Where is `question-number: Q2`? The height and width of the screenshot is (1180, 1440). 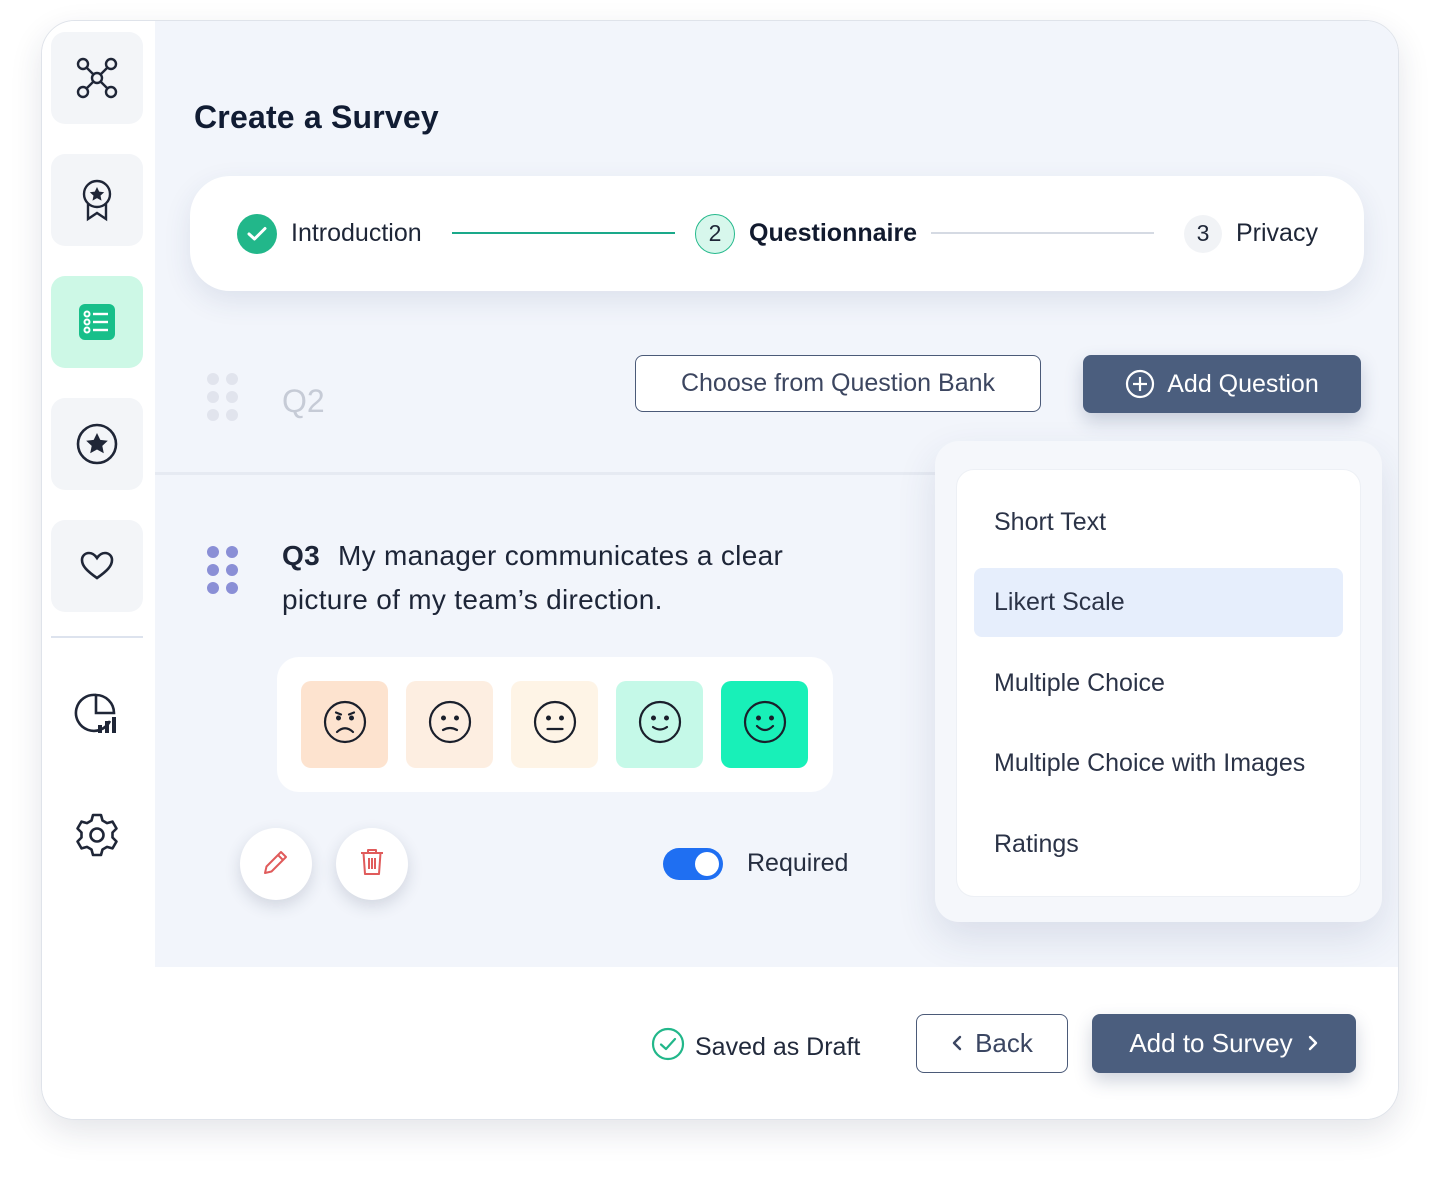
question-number: Q2 is located at coordinates (303, 401).